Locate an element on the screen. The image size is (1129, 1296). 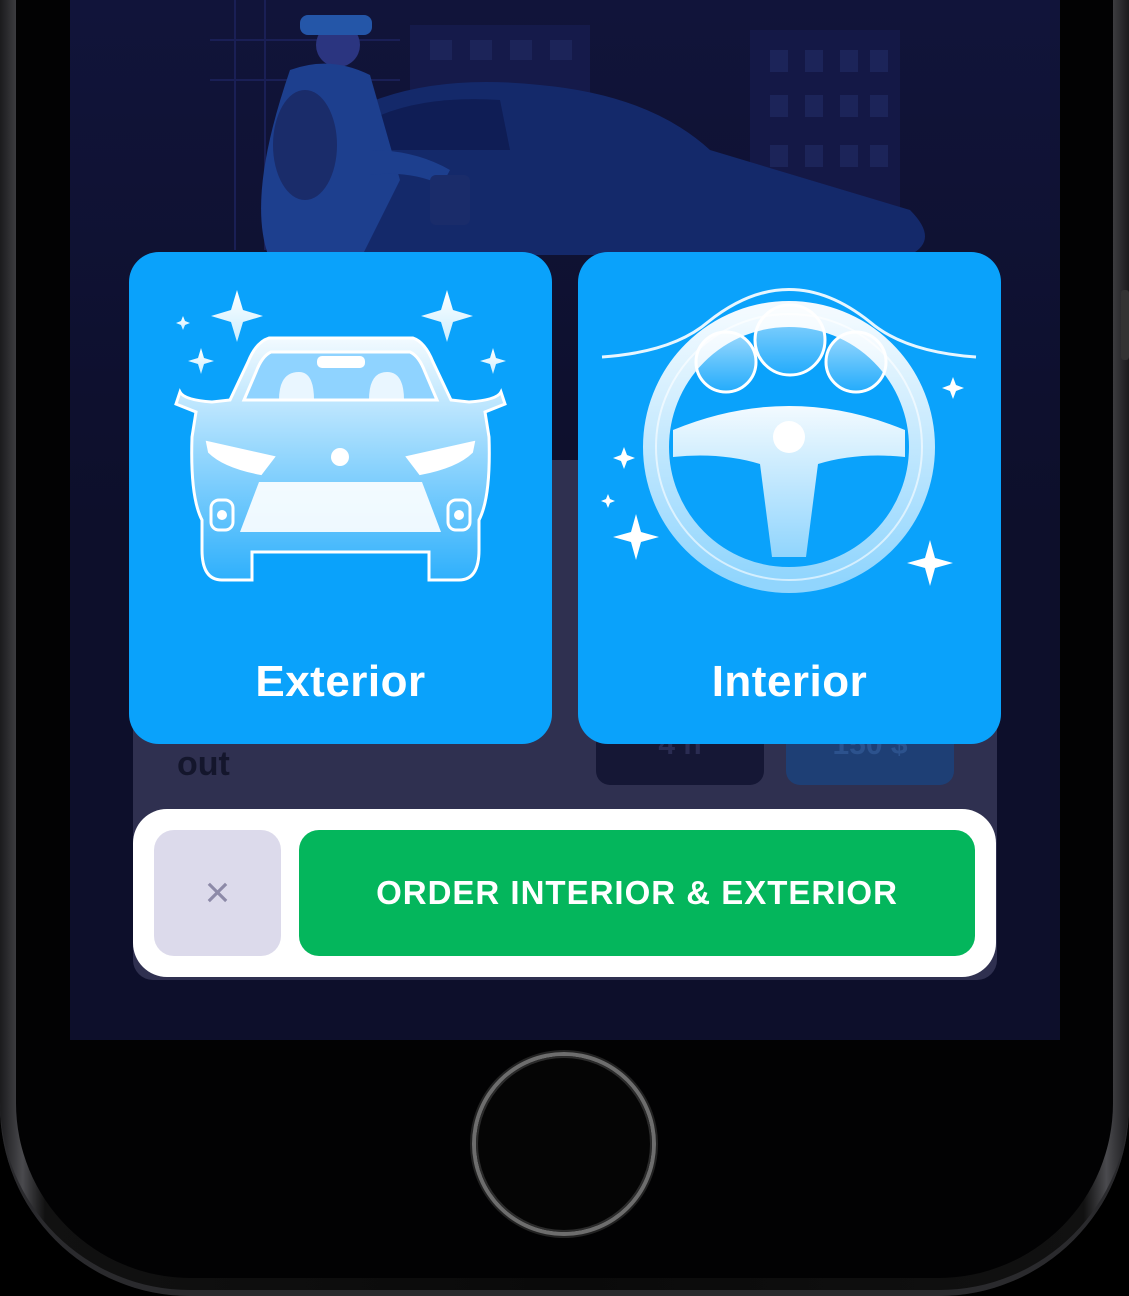
phone-side-button is located at coordinates (1125, 325).